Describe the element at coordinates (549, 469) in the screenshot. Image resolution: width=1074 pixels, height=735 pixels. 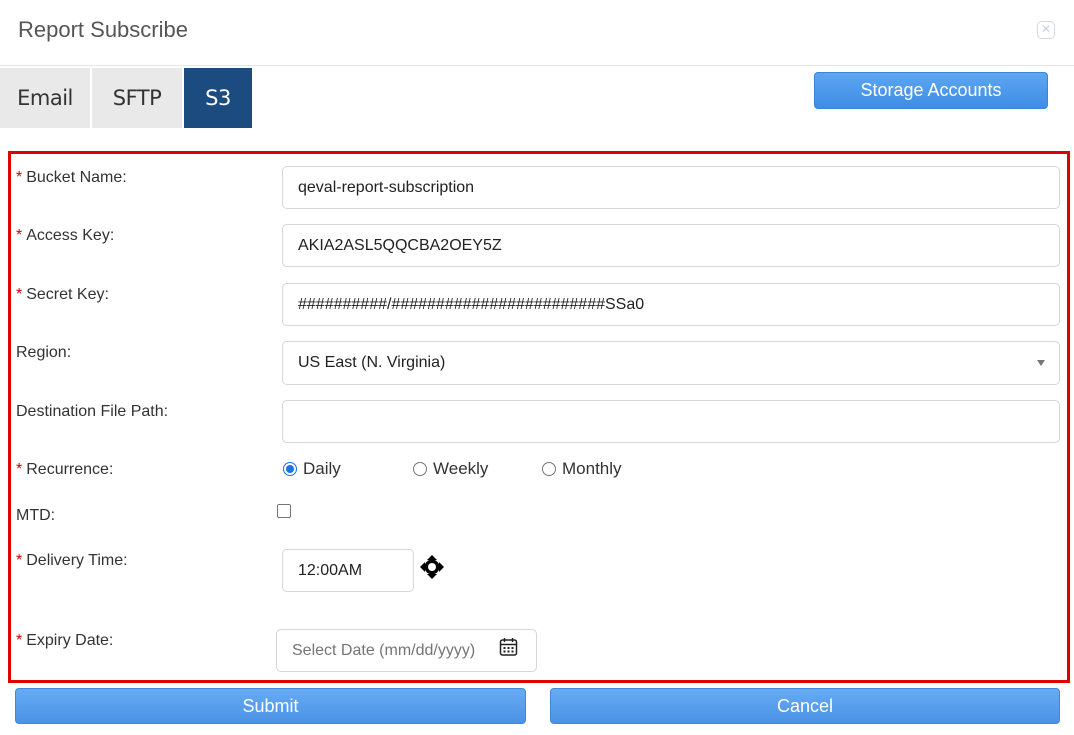
I see `recurrence-monthly-radio` at that location.